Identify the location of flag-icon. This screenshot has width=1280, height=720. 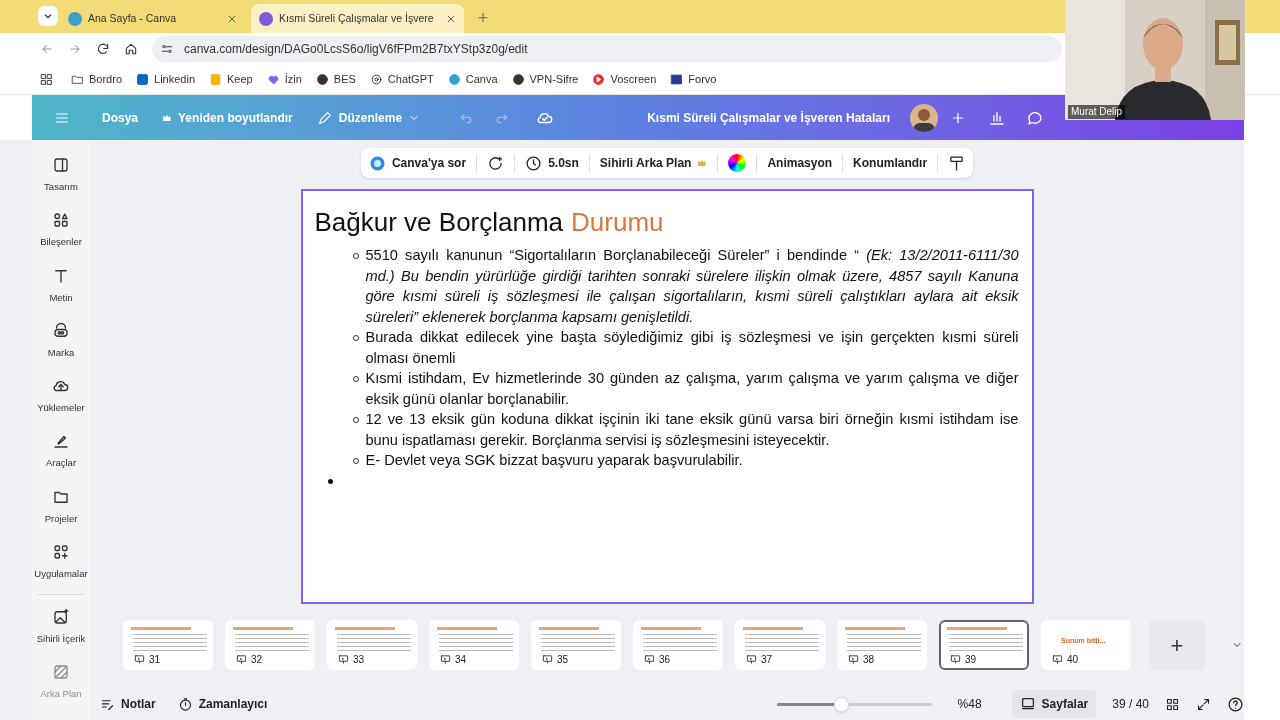
(677, 79).